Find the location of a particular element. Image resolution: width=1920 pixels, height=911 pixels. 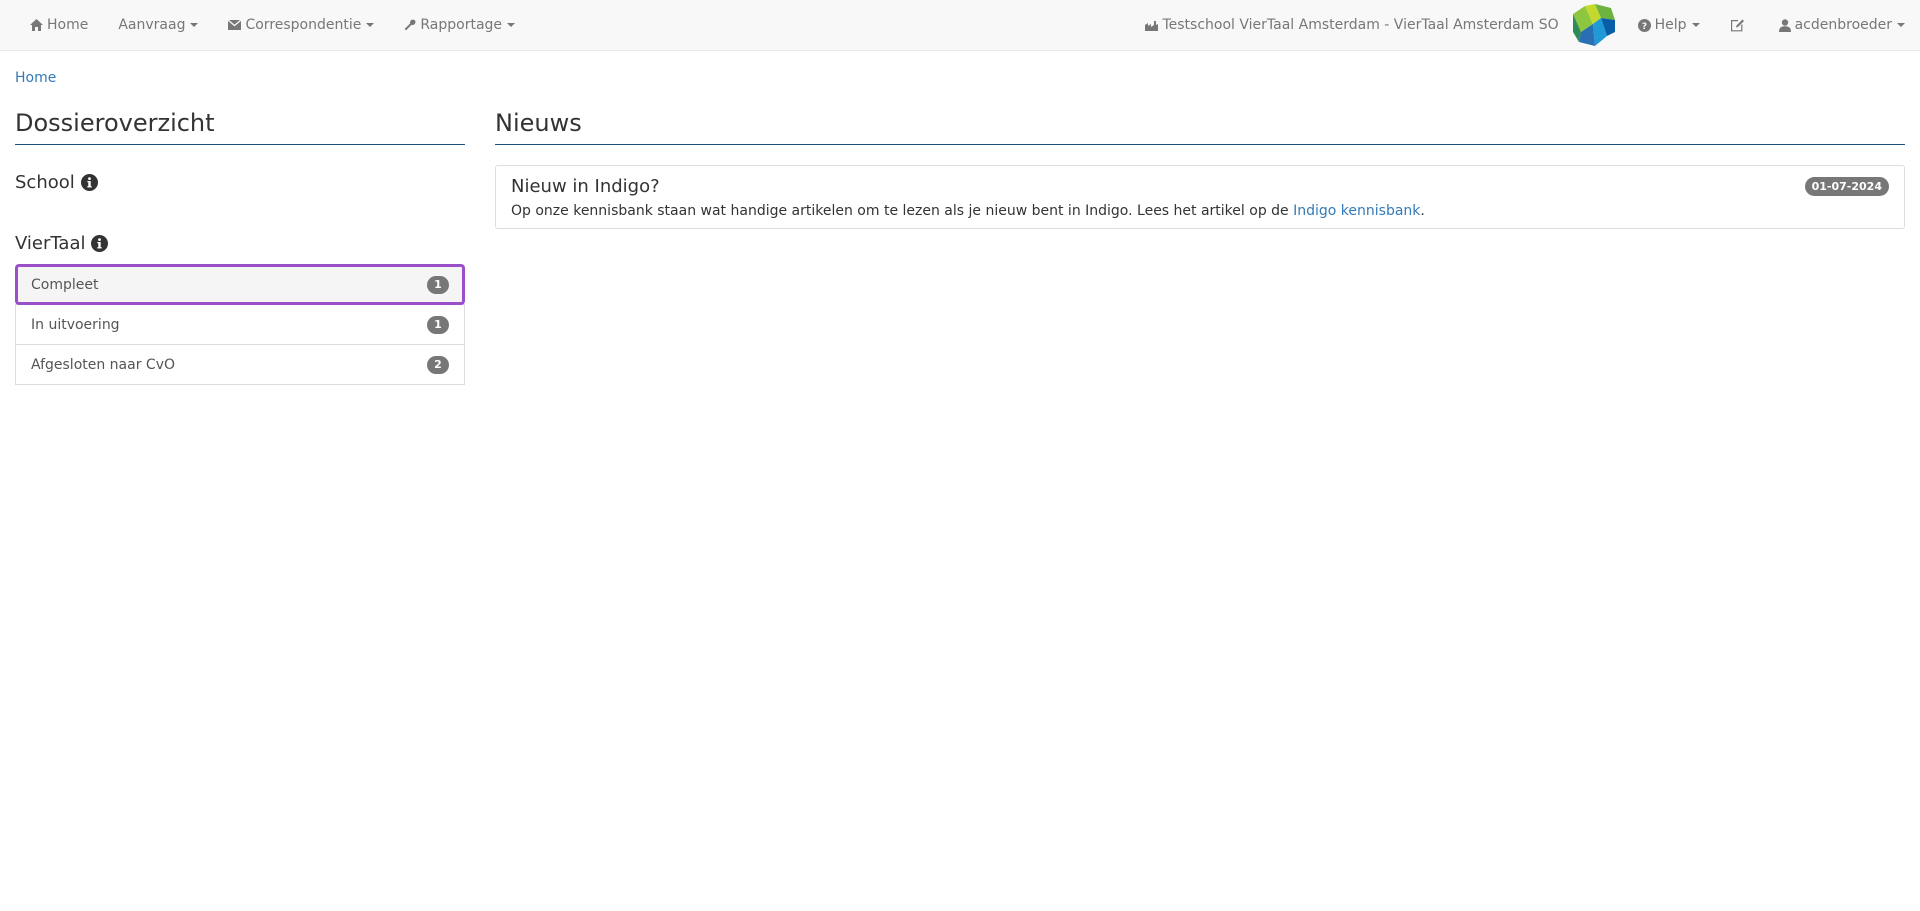

viertaal-heading-label: VierTaal is located at coordinates (50, 243).